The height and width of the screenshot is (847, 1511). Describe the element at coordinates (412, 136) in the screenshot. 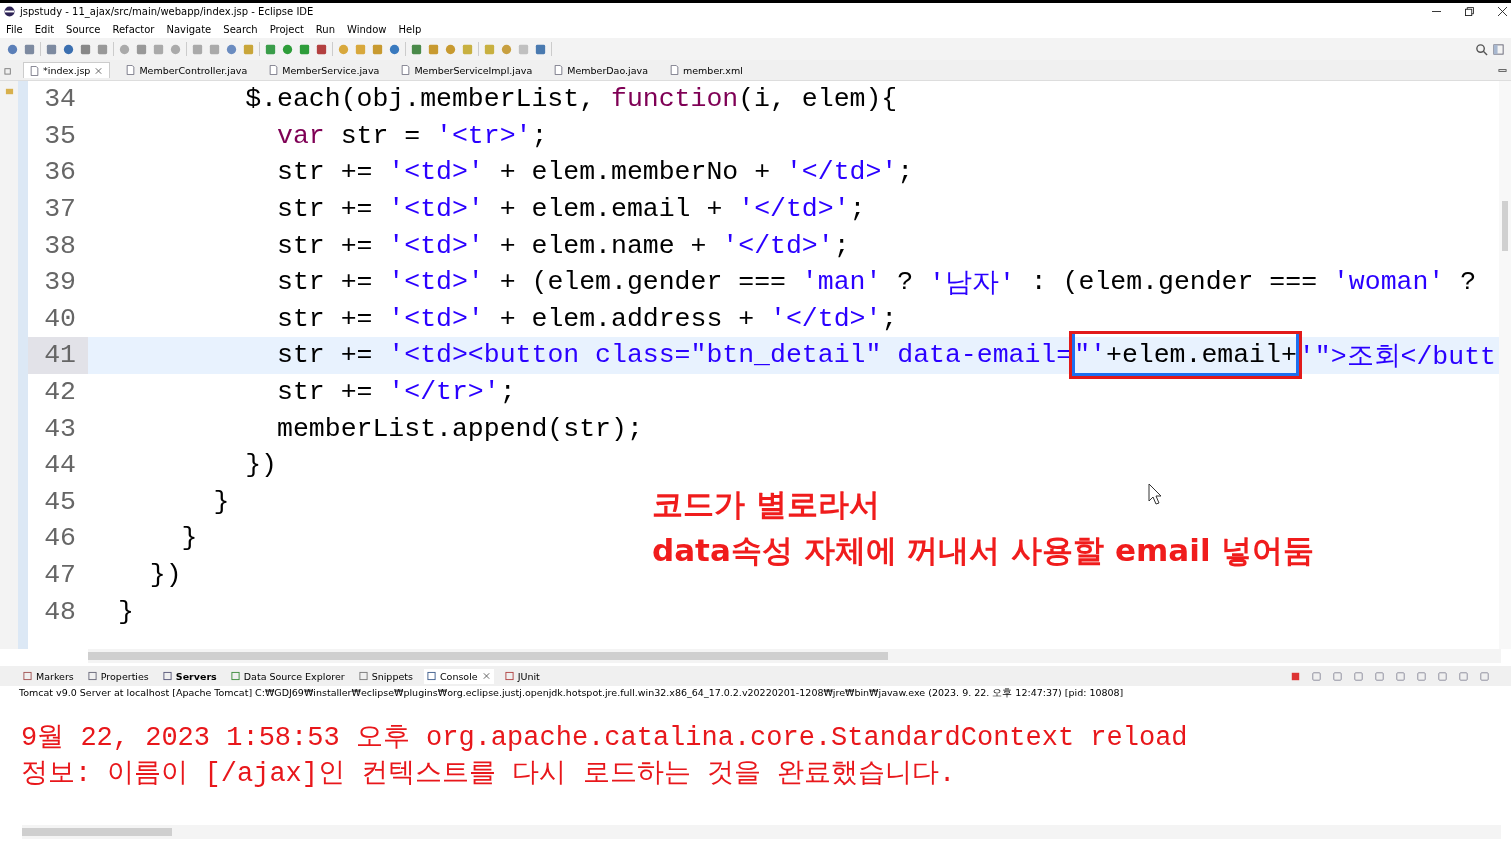

I see `code-line: var str = '<tr>';` at that location.